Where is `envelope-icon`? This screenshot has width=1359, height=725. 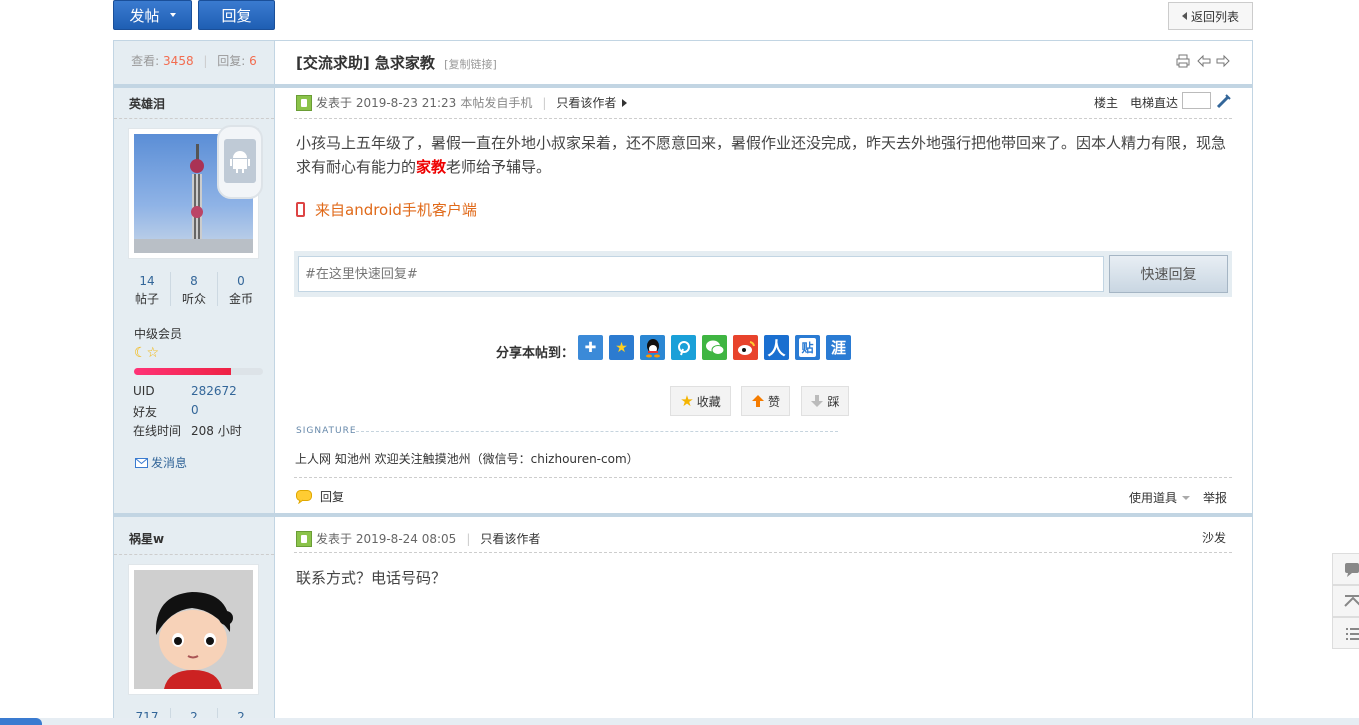
envelope-icon is located at coordinates (141, 462).